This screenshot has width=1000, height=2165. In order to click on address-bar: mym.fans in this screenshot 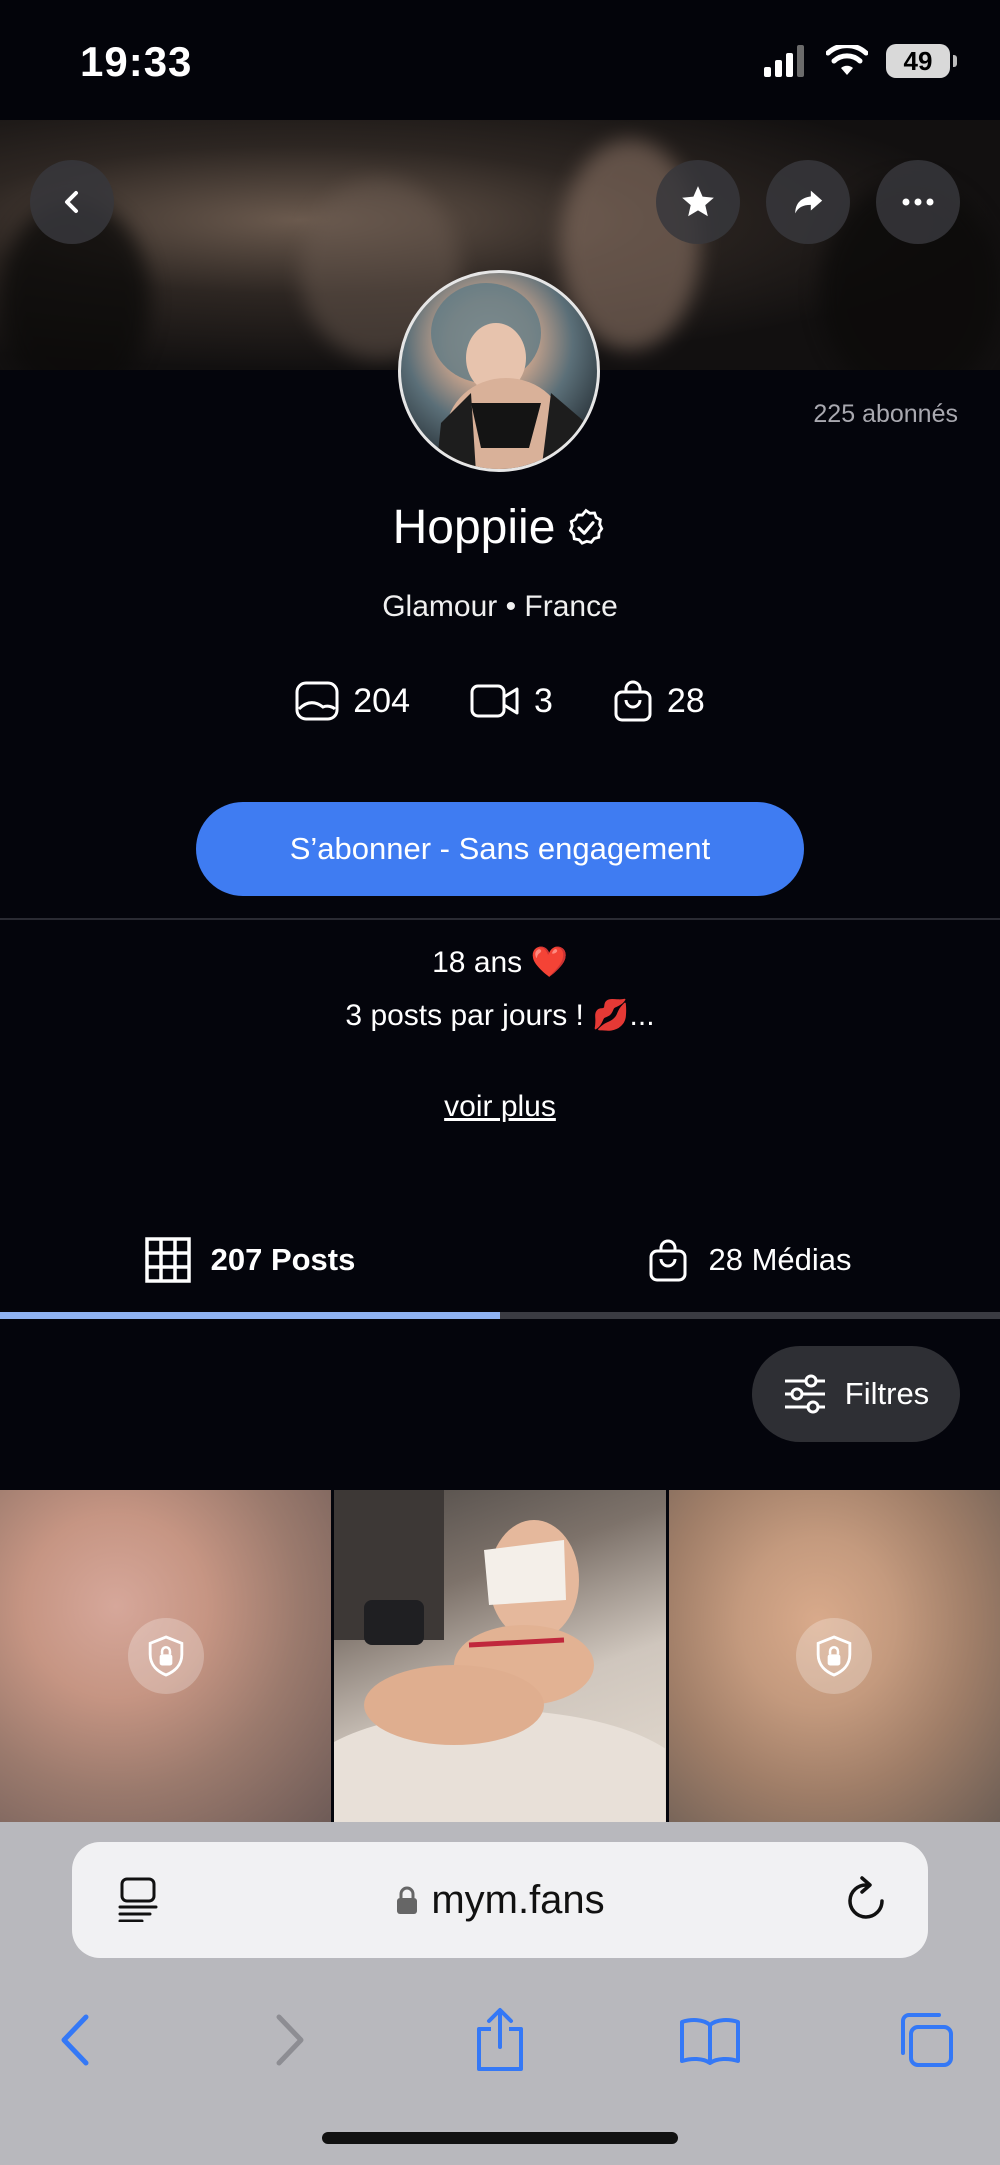, I will do `click(500, 1900)`.